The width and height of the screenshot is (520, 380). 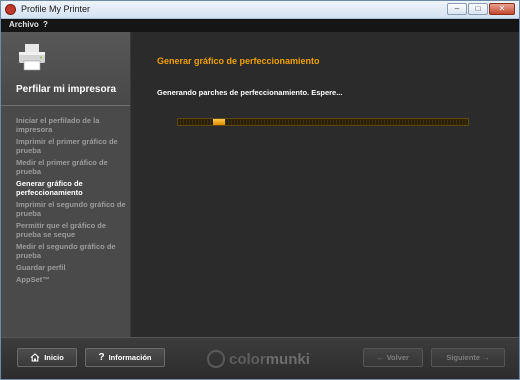 I want to click on close-button: ✕, so click(x=502, y=9).